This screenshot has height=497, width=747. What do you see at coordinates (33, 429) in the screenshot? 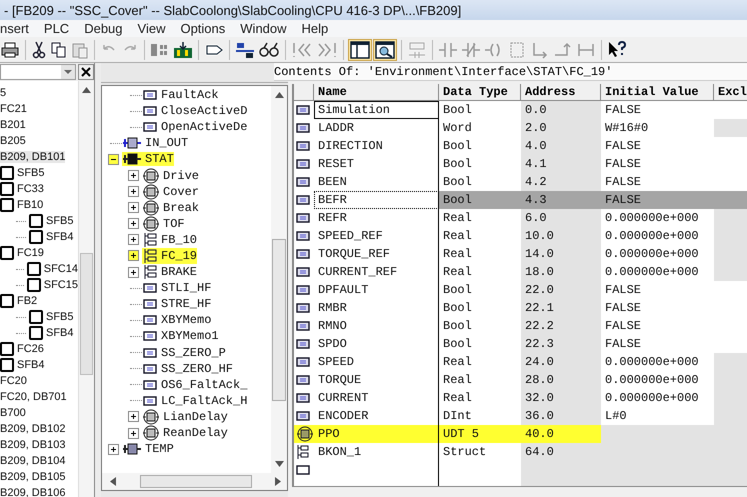
I see `block-list-item: B209, DB102` at bounding box center [33, 429].